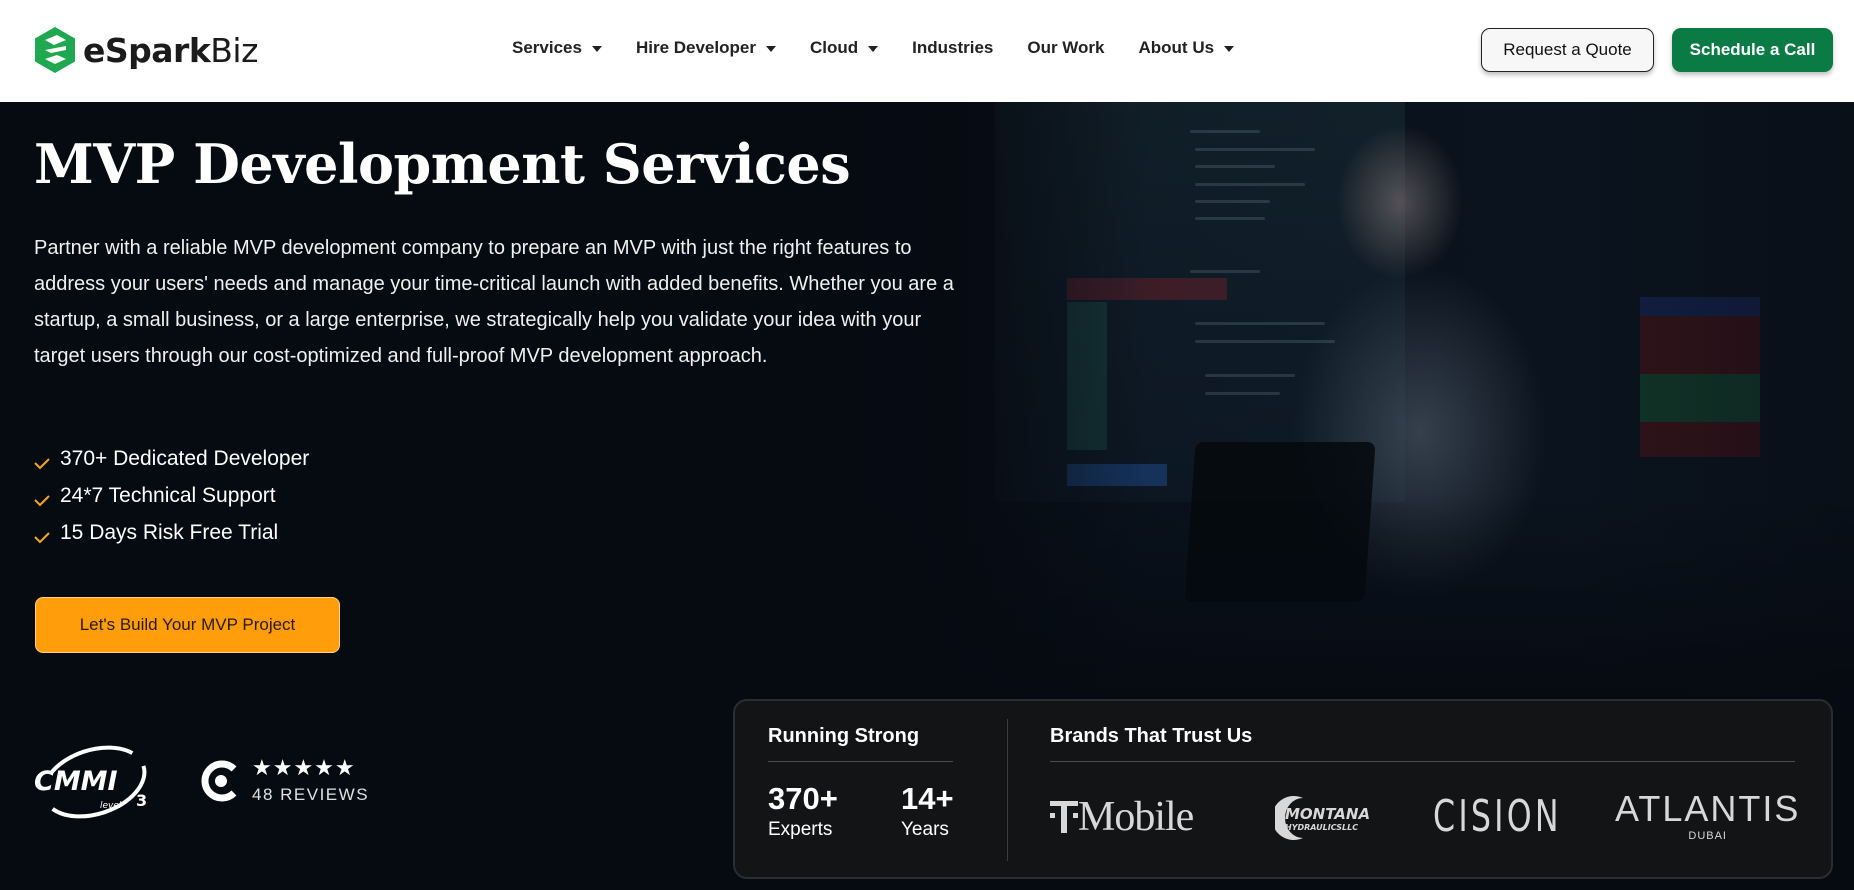  Describe the element at coordinates (1136, 817) in the screenshot. I see `tmobile-wordmark: Mobile` at that location.